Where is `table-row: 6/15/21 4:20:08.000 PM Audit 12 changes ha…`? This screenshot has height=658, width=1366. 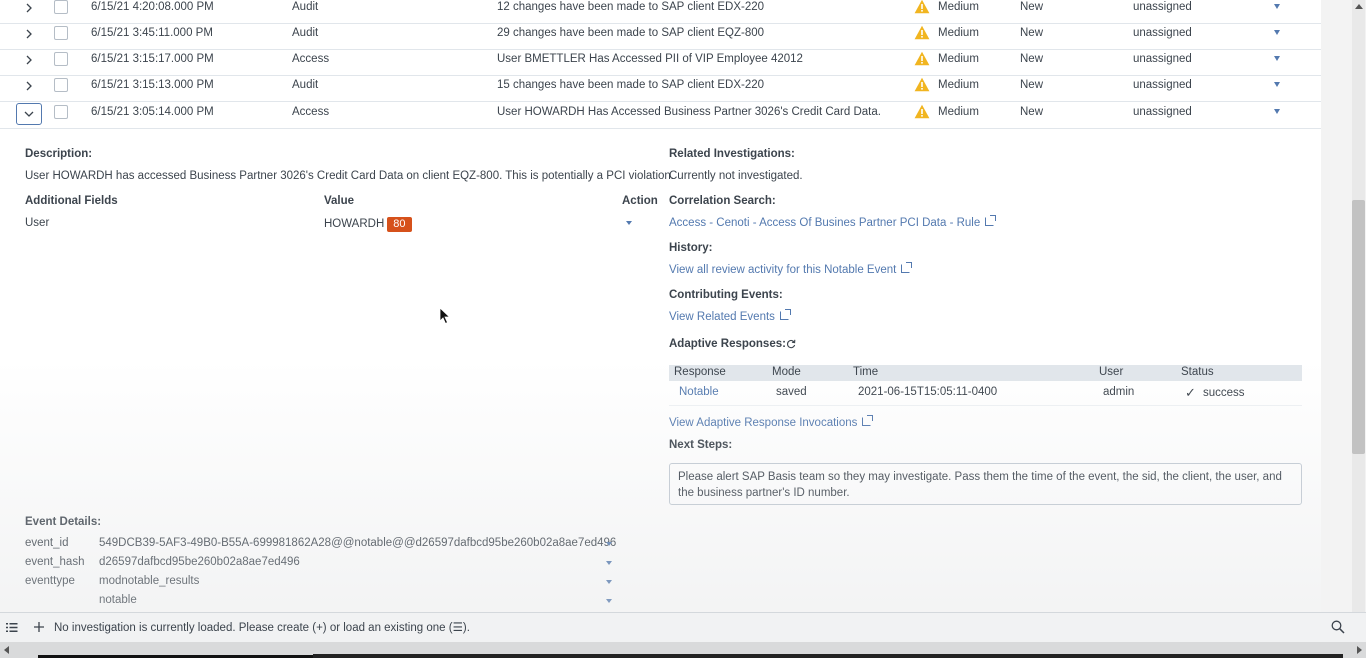 table-row: 6/15/21 4:20:08.000 PM Audit 12 changes ha… is located at coordinates (660, 12).